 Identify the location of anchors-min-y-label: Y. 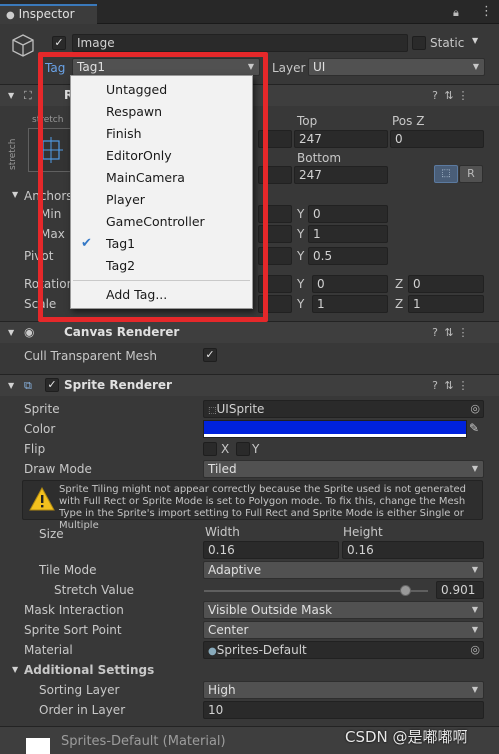
(301, 214).